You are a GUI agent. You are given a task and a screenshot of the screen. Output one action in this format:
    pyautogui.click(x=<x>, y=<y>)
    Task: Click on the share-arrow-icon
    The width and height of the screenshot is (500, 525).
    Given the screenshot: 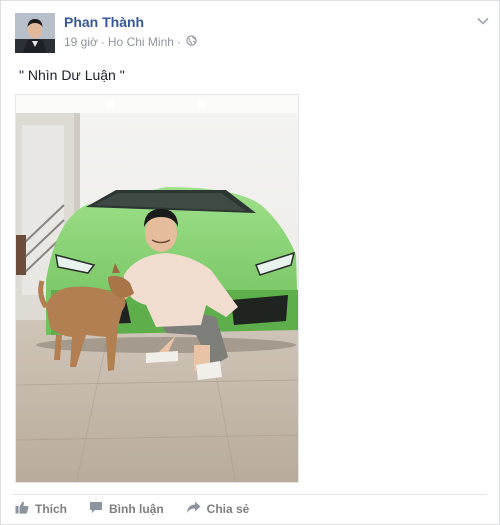 What is the action you would take?
    pyautogui.click(x=193, y=509)
    